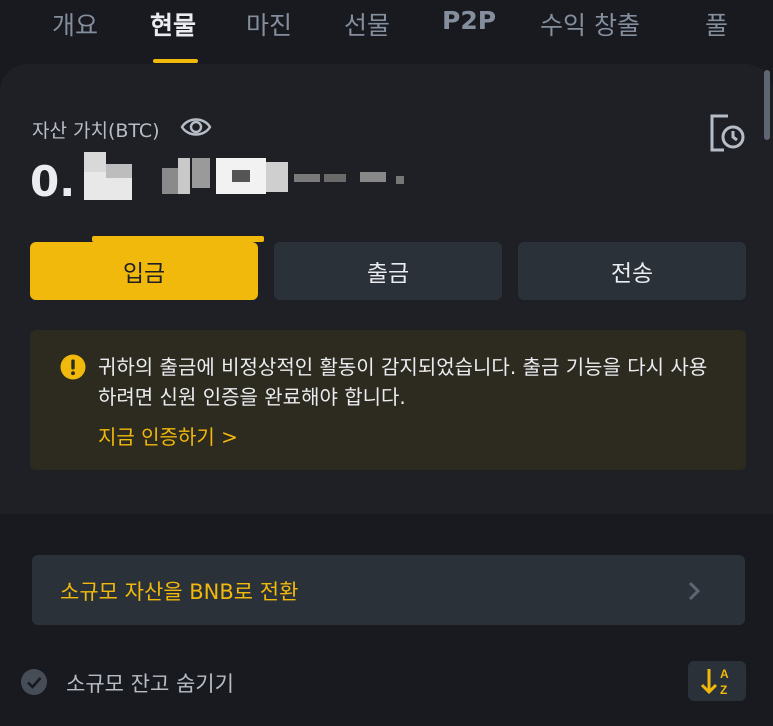  I want to click on tab-earn: 수익 창출, so click(590, 24).